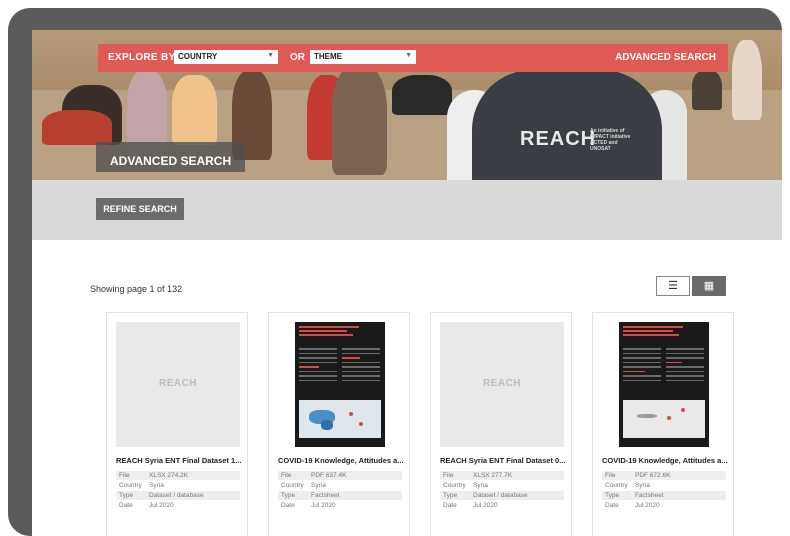  What do you see at coordinates (171, 157) in the screenshot?
I see `page-title: ADVANCED SEARCH` at bounding box center [171, 157].